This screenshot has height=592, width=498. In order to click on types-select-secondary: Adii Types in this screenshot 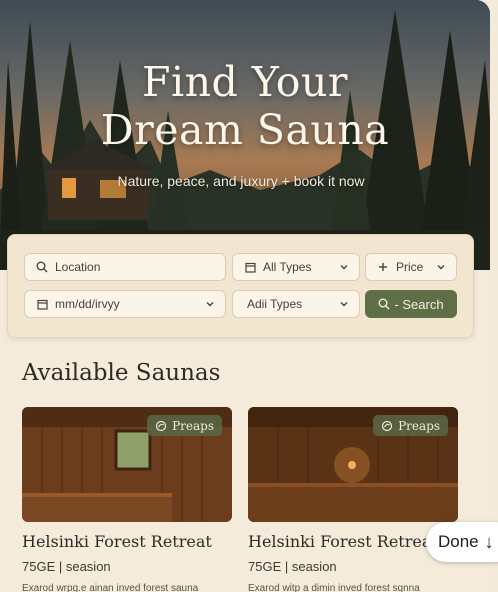, I will do `click(296, 304)`.